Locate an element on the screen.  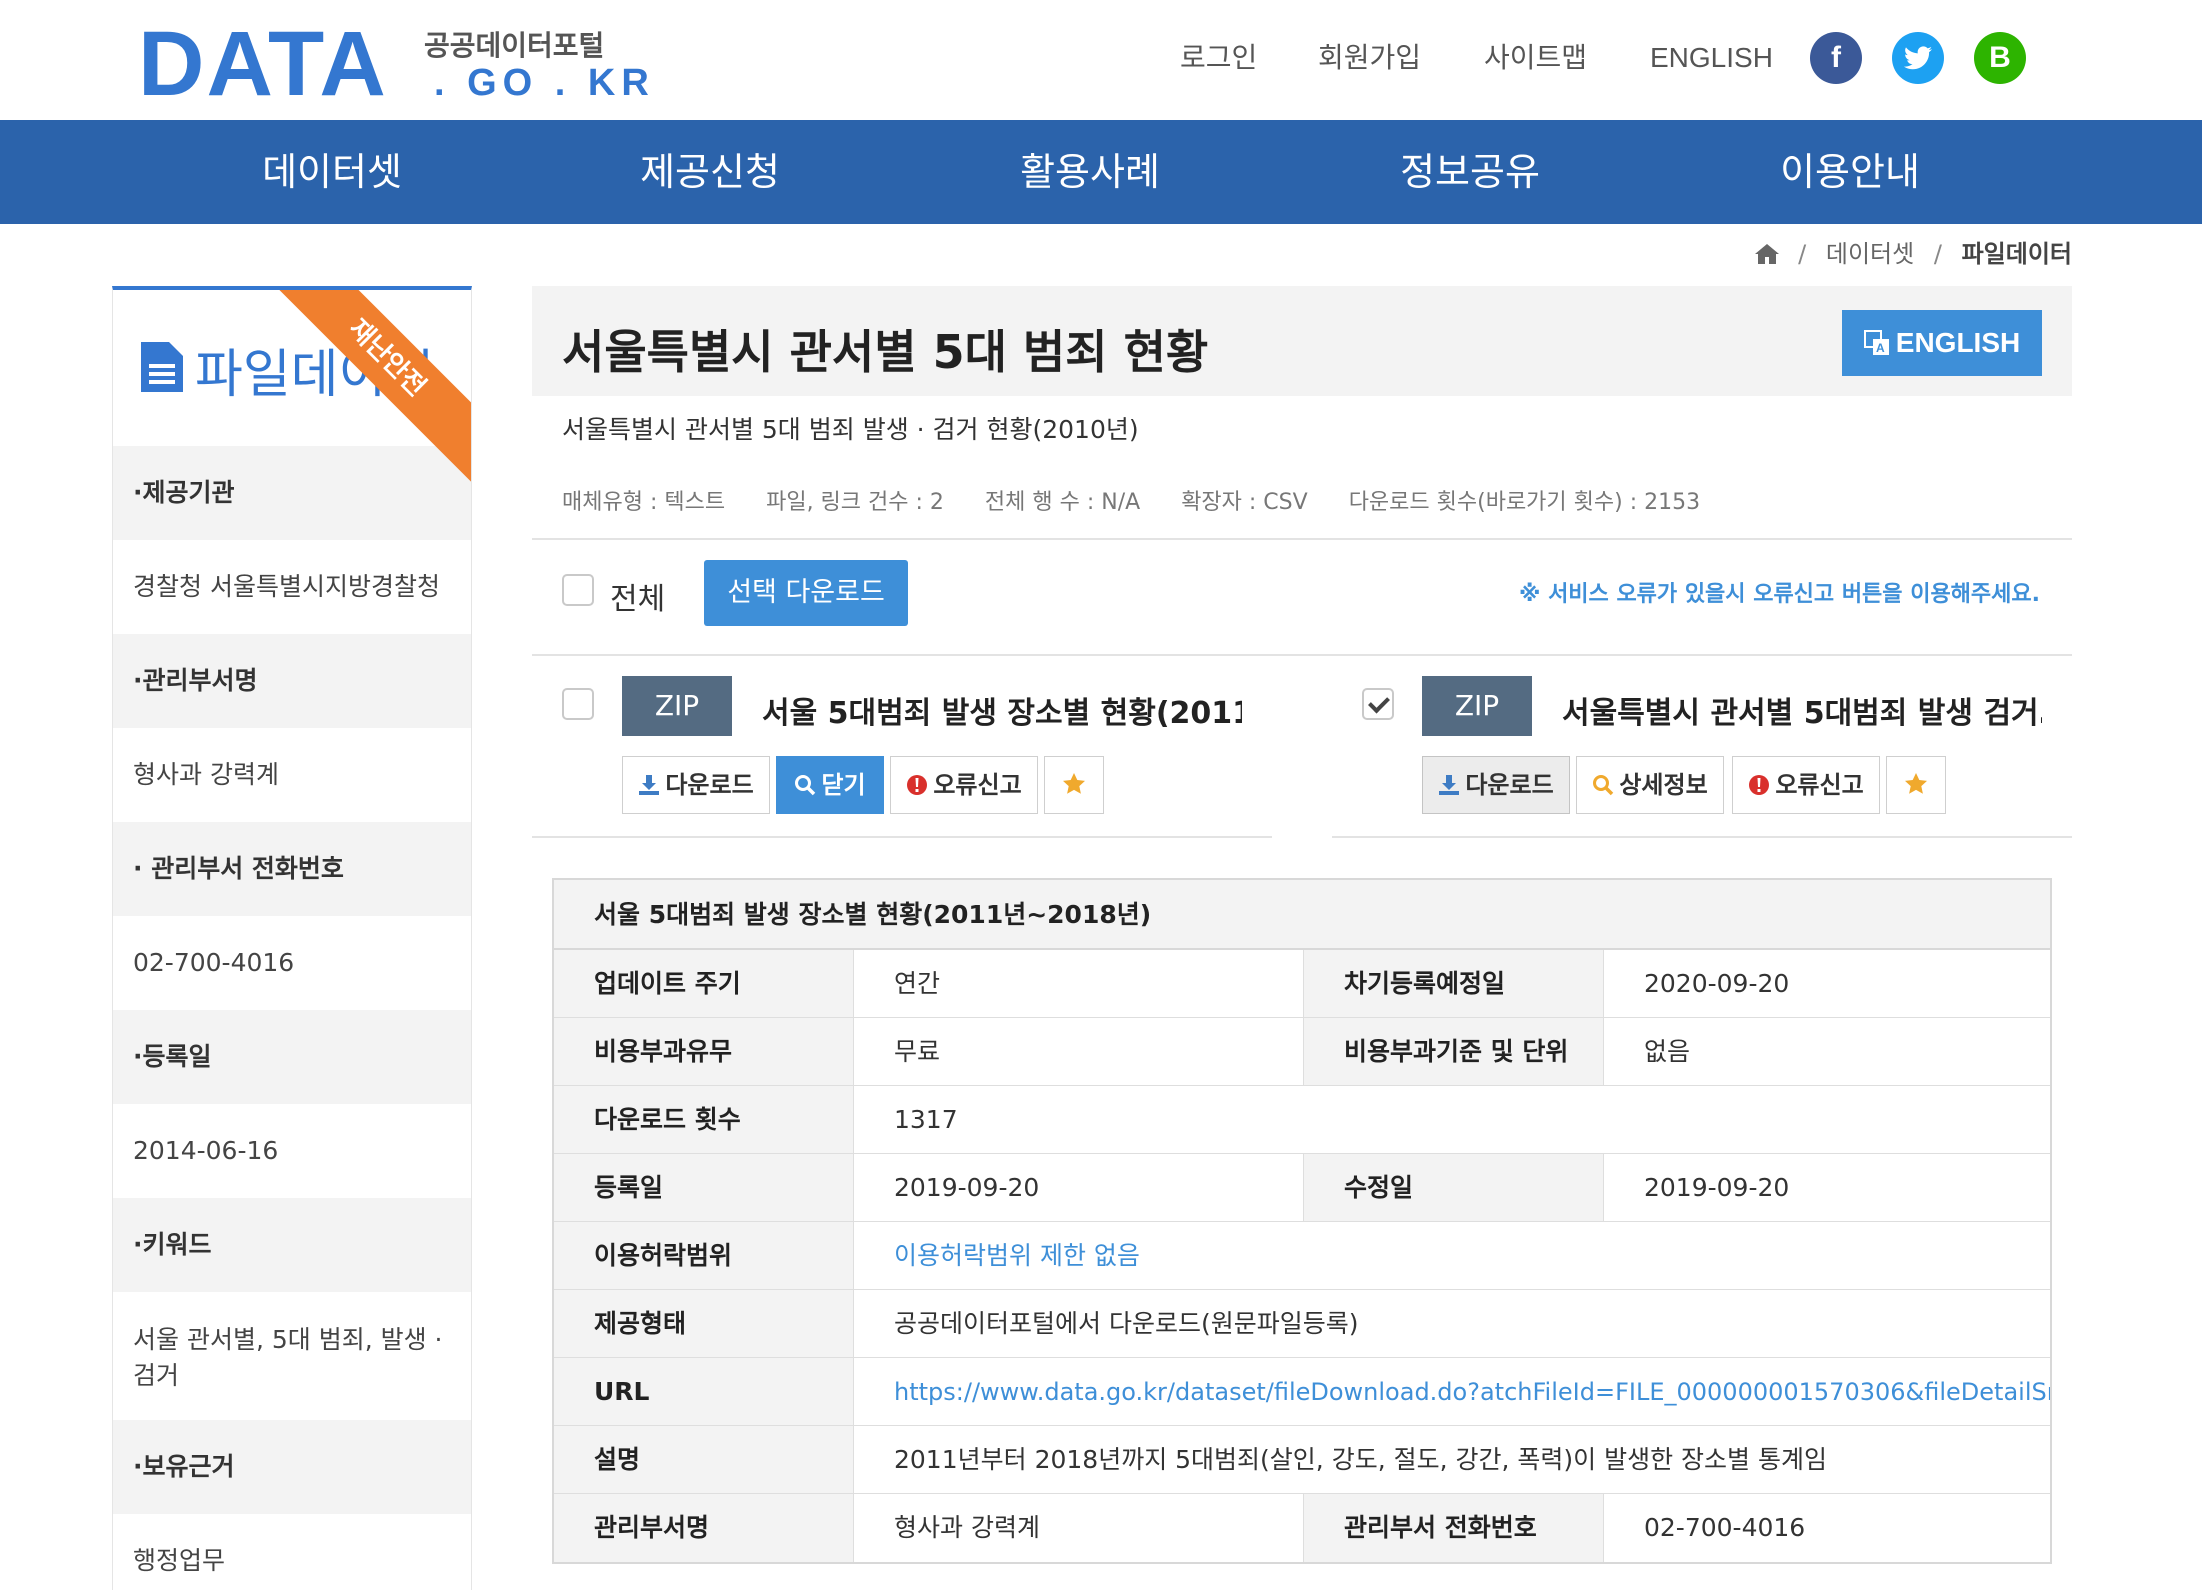
file-1-format-badge: ZIP is located at coordinates (677, 706).